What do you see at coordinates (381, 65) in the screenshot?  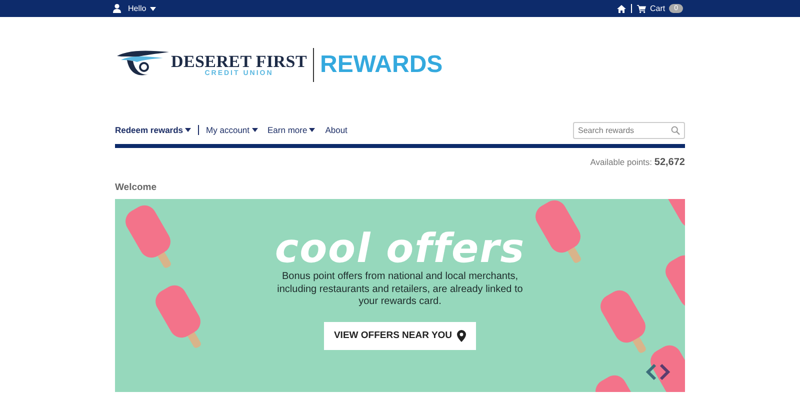 I see `program-title: REWARDS` at bounding box center [381, 65].